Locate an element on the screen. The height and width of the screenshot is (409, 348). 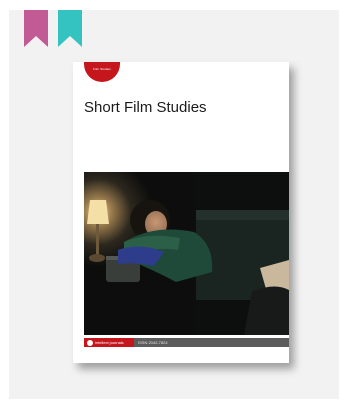
bookmark-teal-icon is located at coordinates (70, 28).